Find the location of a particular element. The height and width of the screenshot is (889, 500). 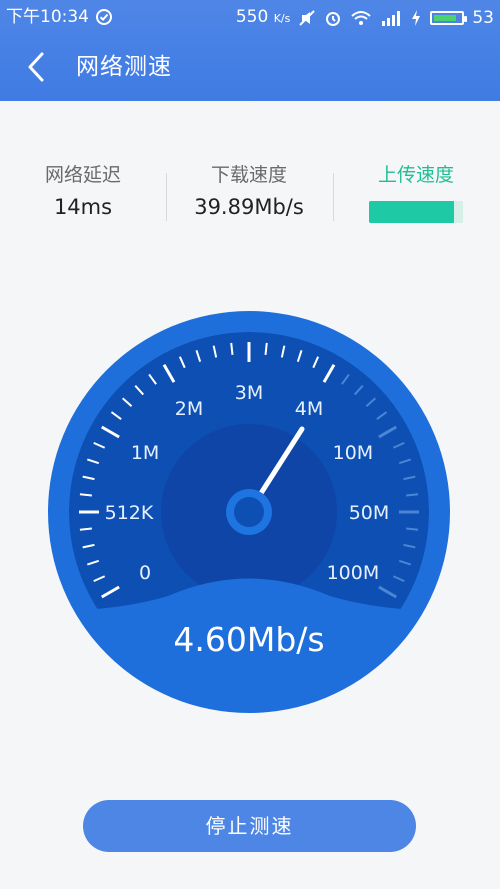

battery-icon is located at coordinates (449, 18).